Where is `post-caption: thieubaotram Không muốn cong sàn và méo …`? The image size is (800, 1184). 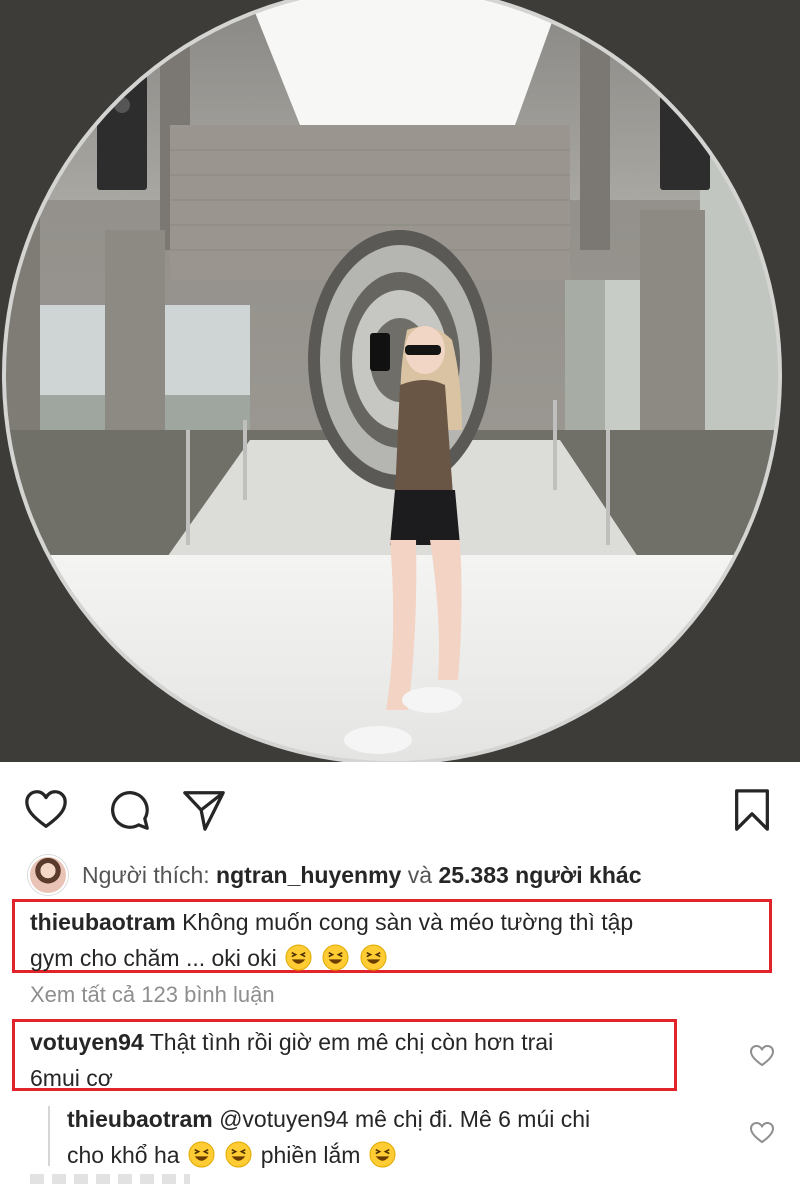 post-caption: thieubaotram Không muốn cong sàn và méo … is located at coordinates (405, 940).